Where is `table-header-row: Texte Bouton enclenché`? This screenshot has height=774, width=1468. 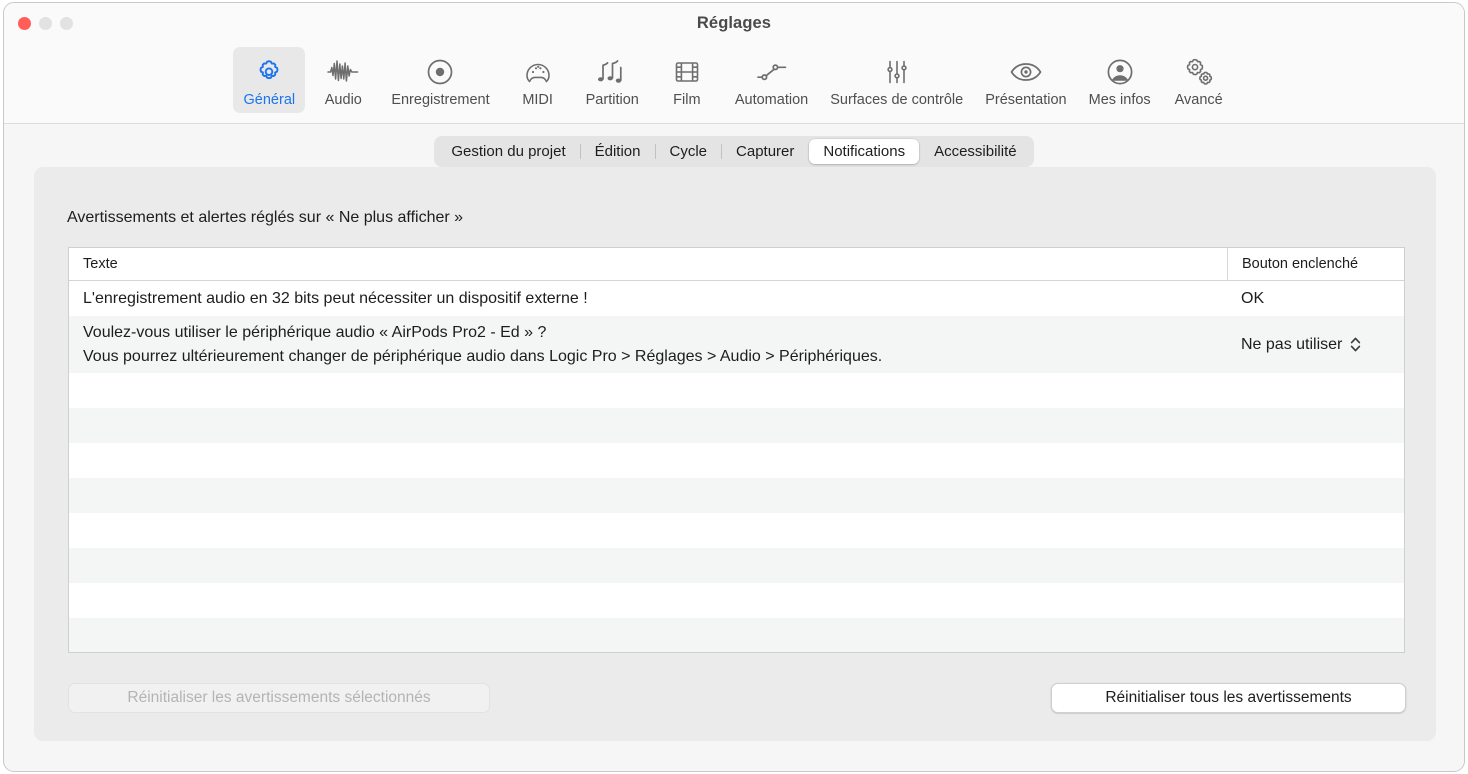 table-header-row: Texte Bouton enclenché is located at coordinates (736, 264).